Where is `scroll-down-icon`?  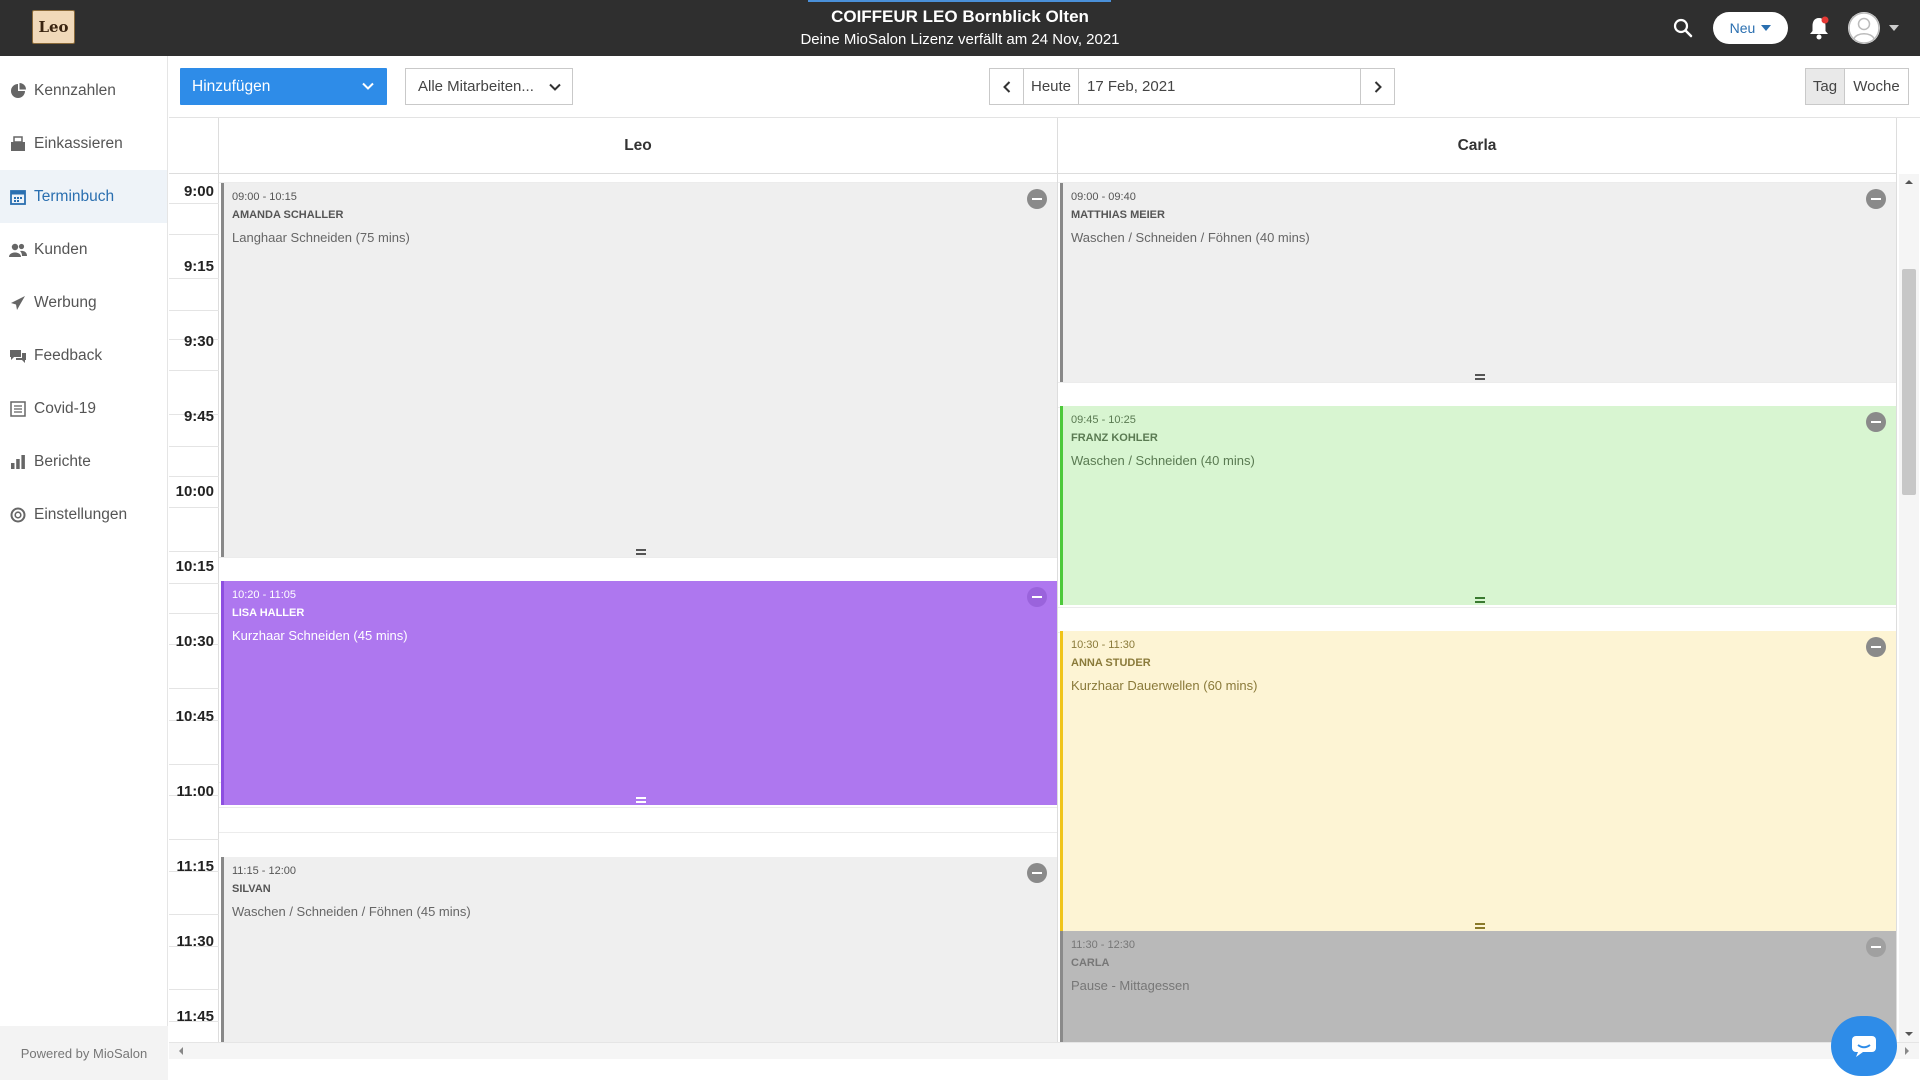
scroll-down-icon is located at coordinates (1909, 1034).